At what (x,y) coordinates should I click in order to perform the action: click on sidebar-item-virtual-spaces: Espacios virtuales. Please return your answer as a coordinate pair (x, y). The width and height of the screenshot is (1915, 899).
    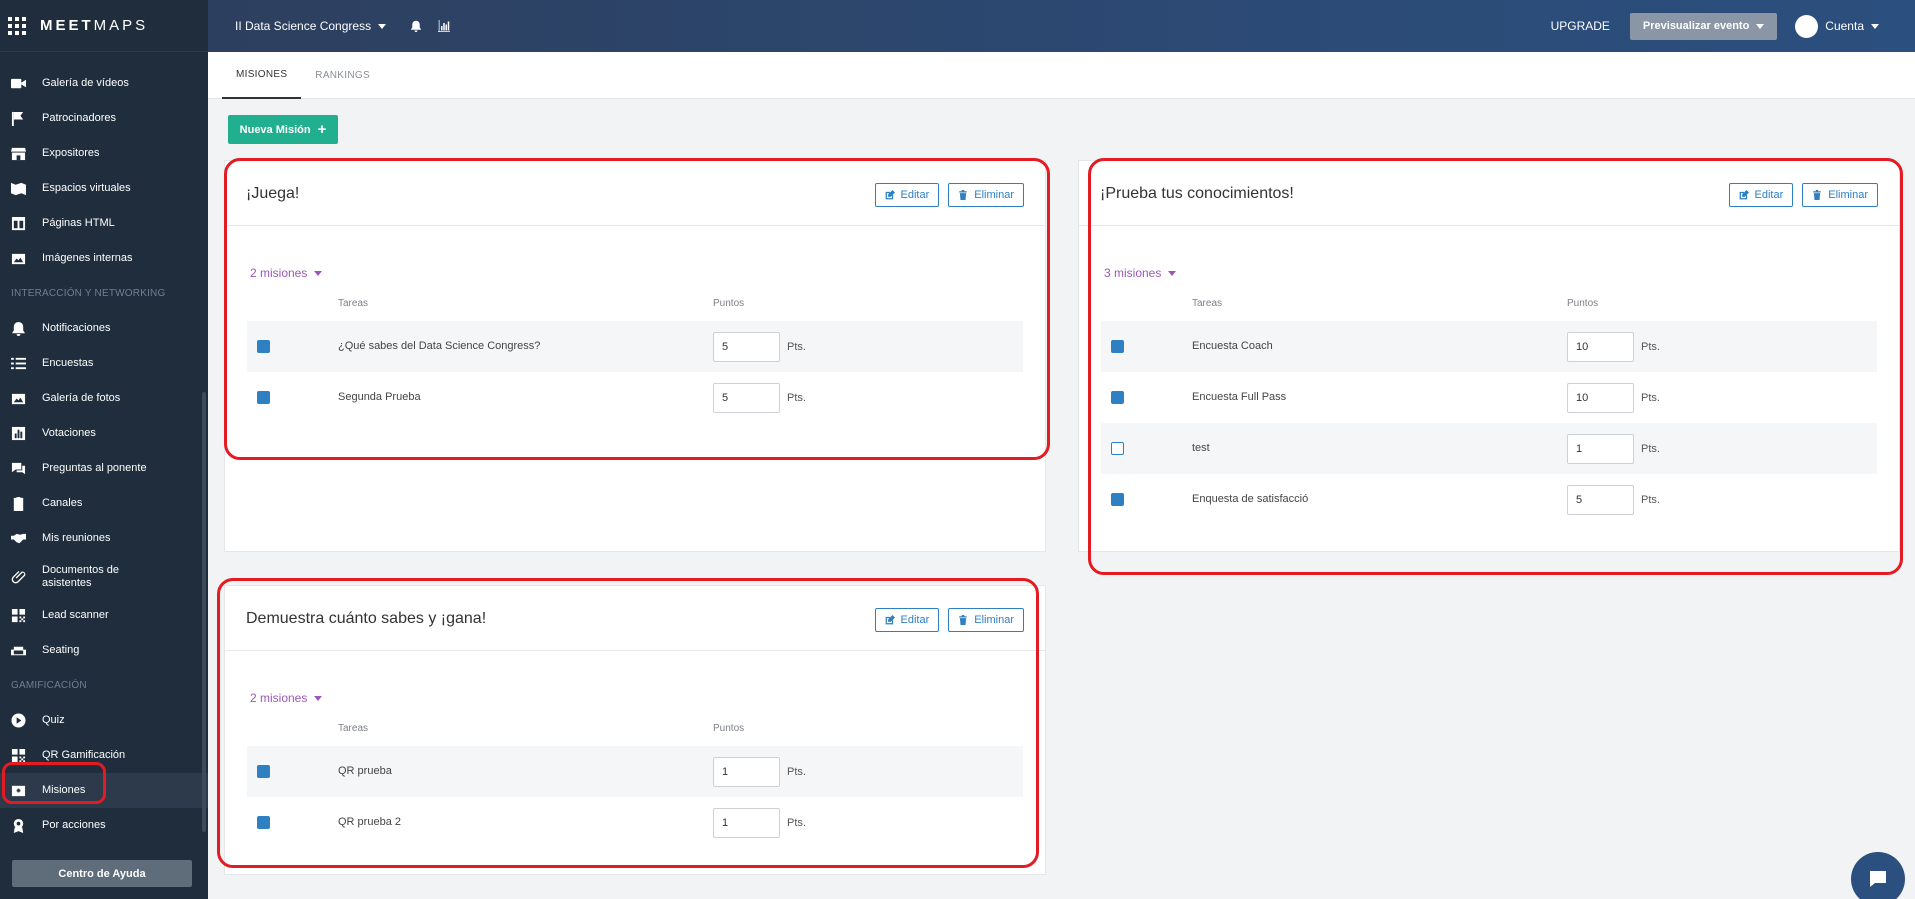
    Looking at the image, I should click on (104, 188).